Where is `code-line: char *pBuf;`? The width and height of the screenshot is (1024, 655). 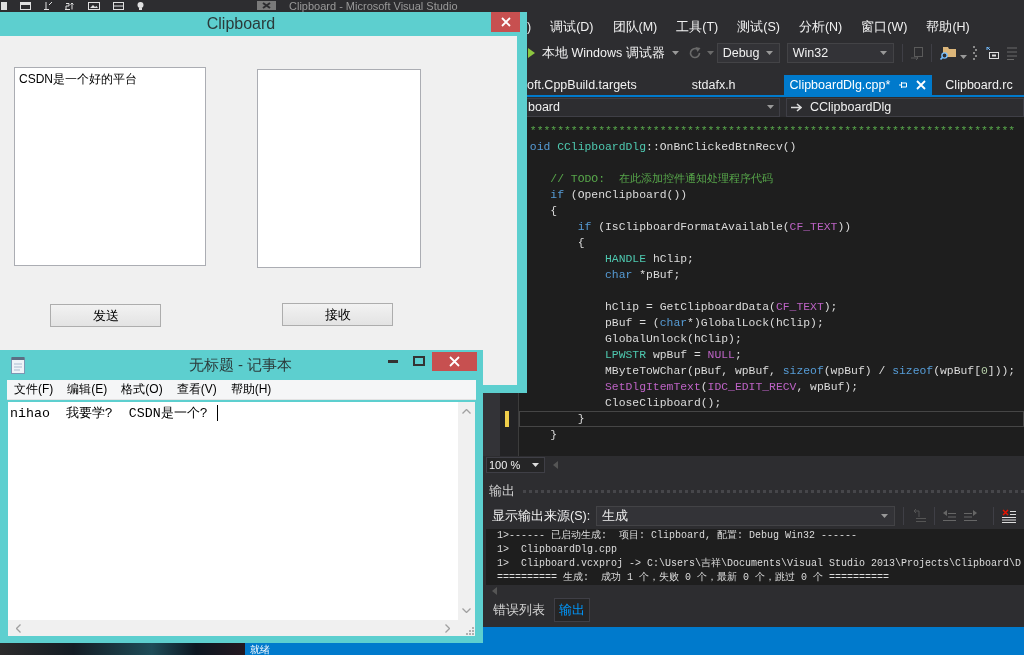 code-line: char *pBuf; is located at coordinates (643, 275).